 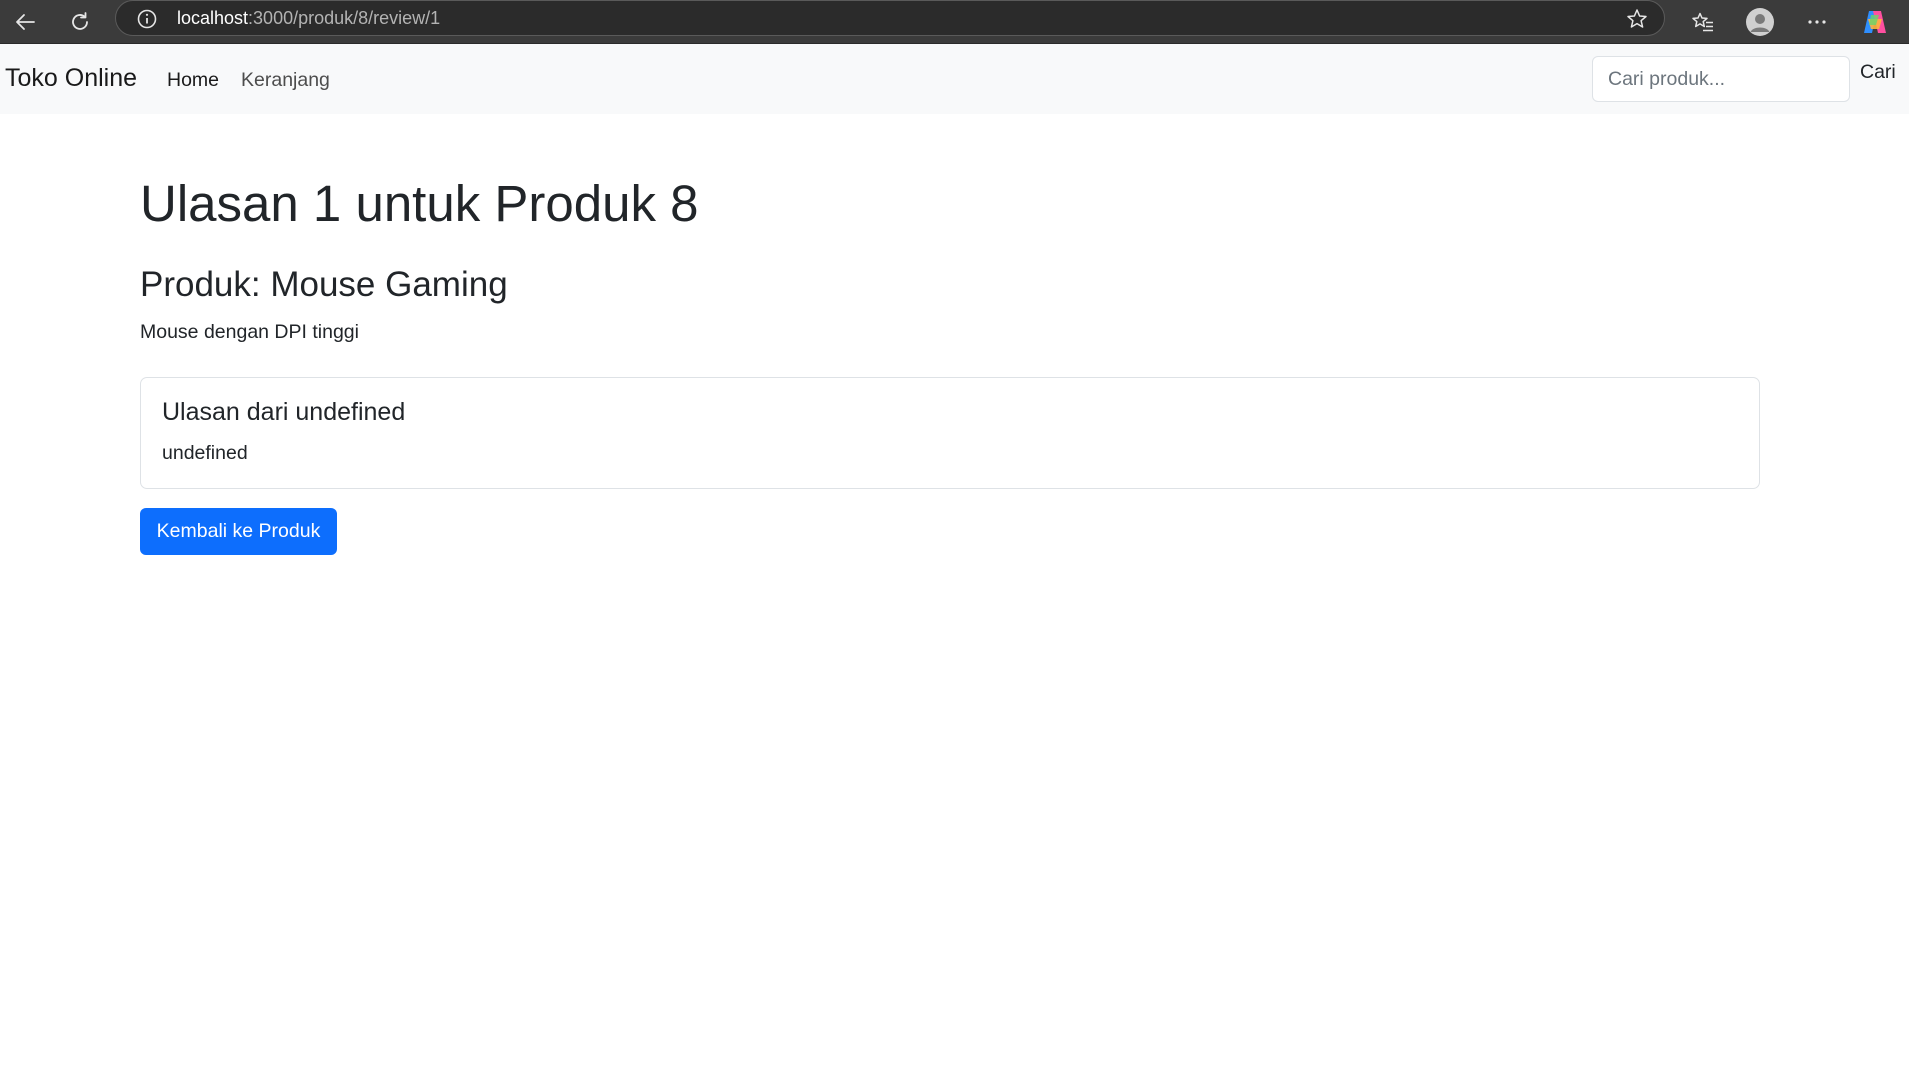 What do you see at coordinates (284, 412) in the screenshot?
I see `review-title: Ulasan dari undefined` at bounding box center [284, 412].